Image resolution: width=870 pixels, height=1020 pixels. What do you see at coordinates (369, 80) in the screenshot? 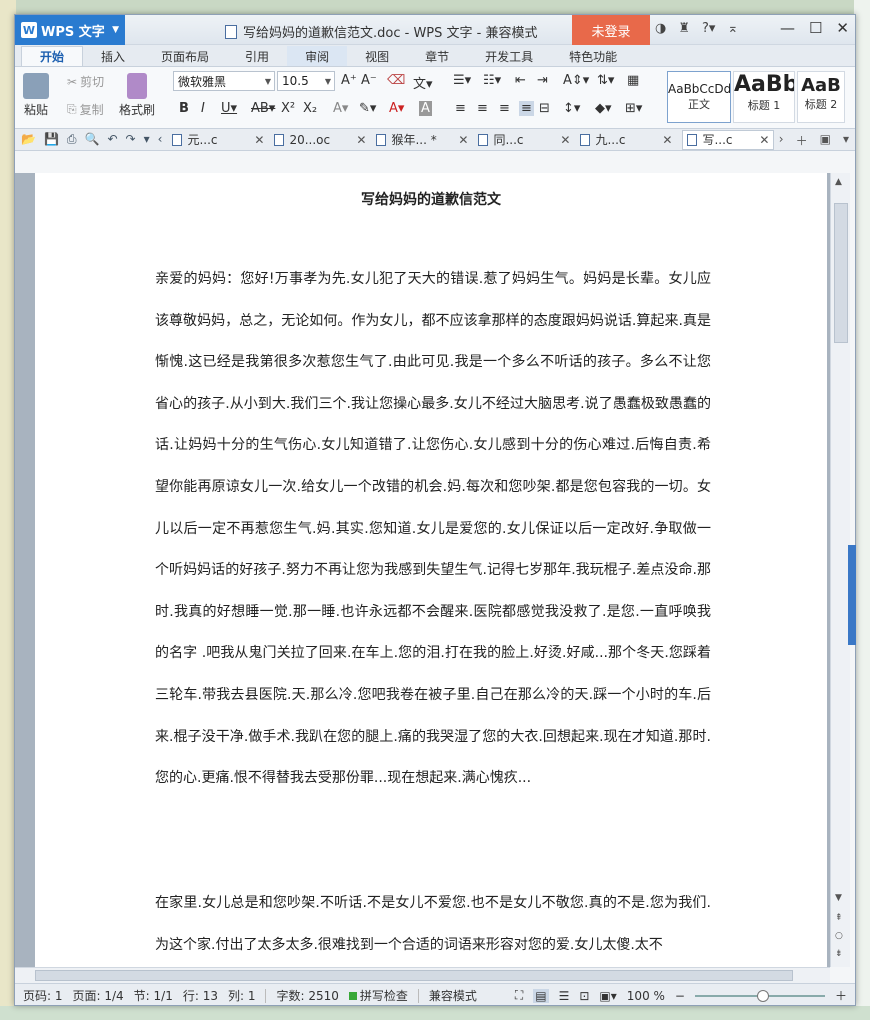
I see `shrink-font-icon: A⁻` at bounding box center [369, 80].